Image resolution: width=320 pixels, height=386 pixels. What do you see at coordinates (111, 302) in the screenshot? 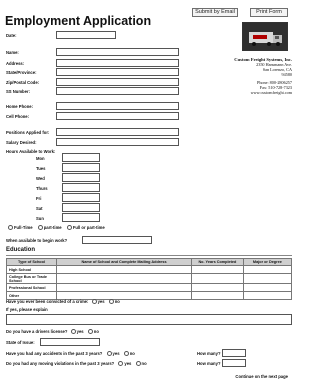
I see `crime-no-radio` at bounding box center [111, 302].